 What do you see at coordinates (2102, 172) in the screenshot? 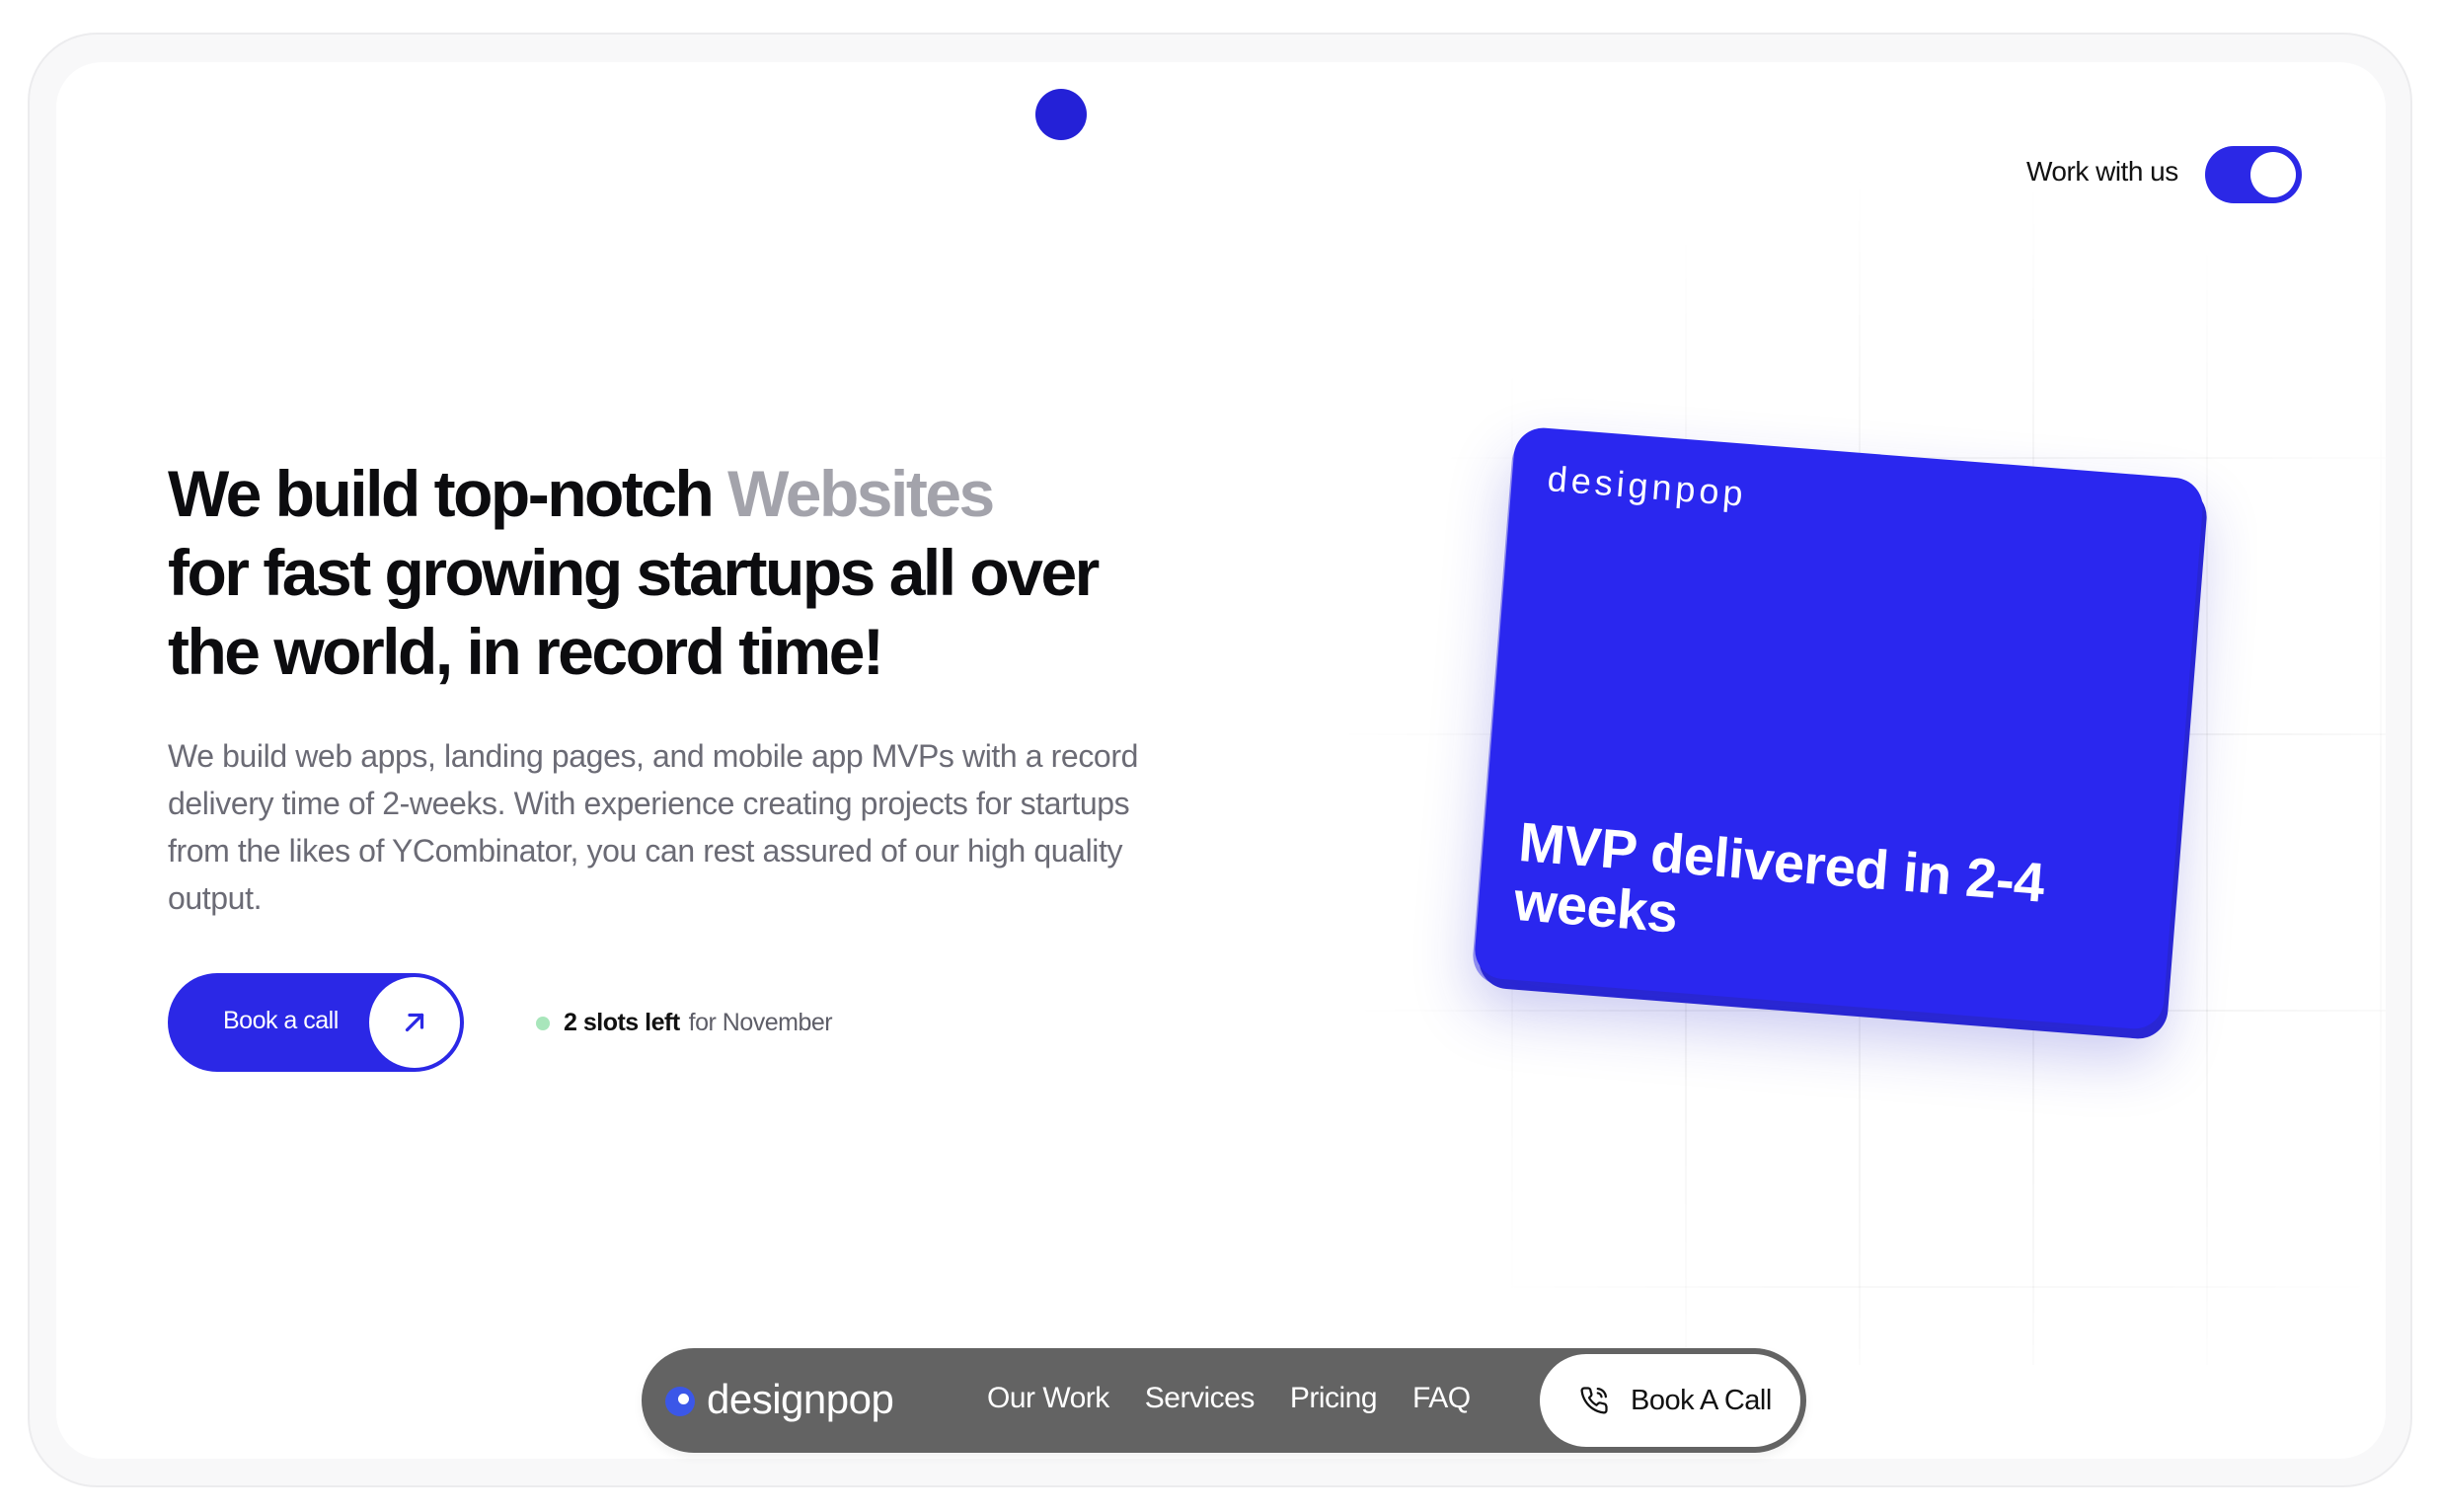
I see `work-with-us-label: Work with us` at bounding box center [2102, 172].